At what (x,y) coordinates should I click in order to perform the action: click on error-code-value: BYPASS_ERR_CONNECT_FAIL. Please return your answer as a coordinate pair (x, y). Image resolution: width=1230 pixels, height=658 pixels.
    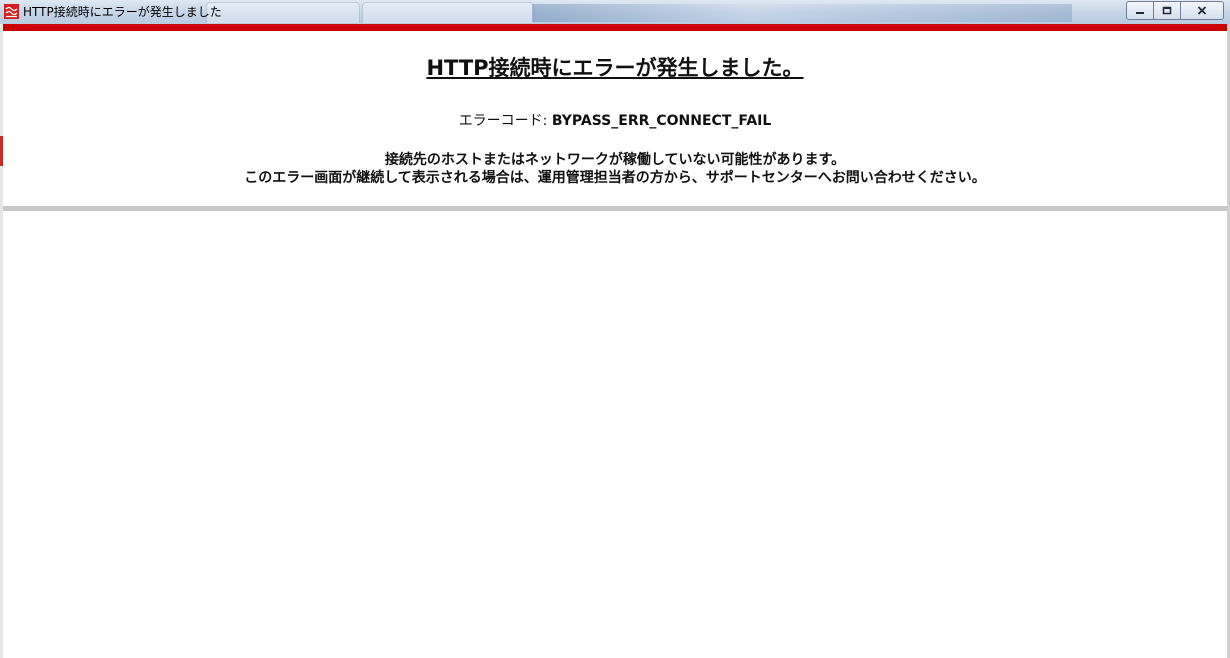
    Looking at the image, I should click on (661, 121).